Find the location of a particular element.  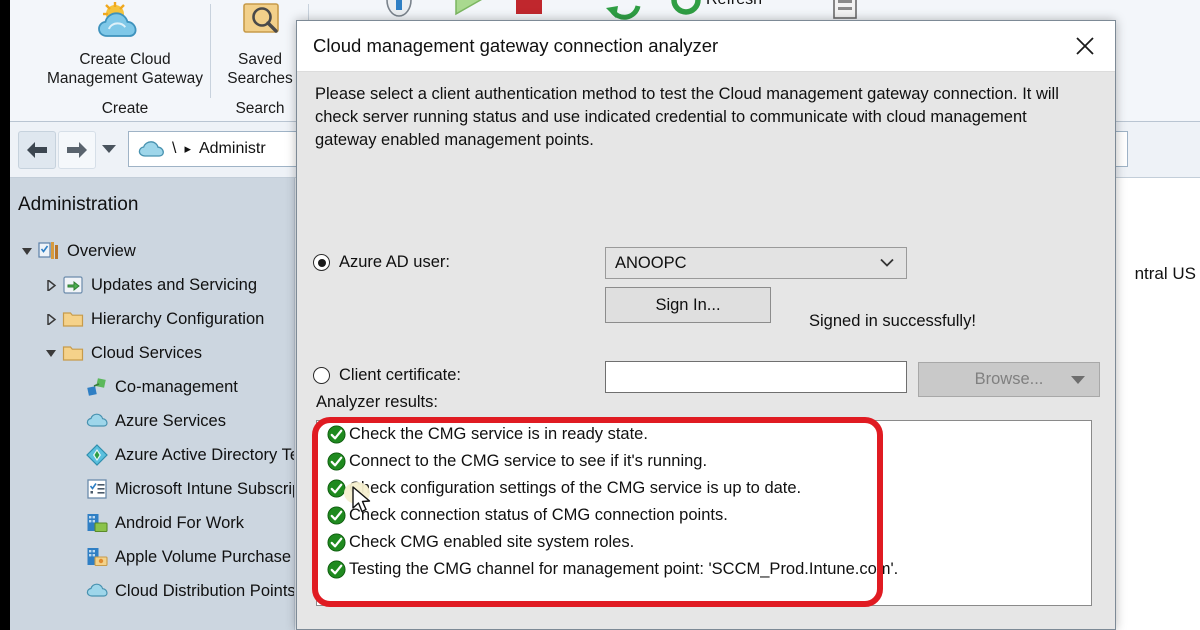

azure-ad-user-value: ANOOPC is located at coordinates (651, 262).